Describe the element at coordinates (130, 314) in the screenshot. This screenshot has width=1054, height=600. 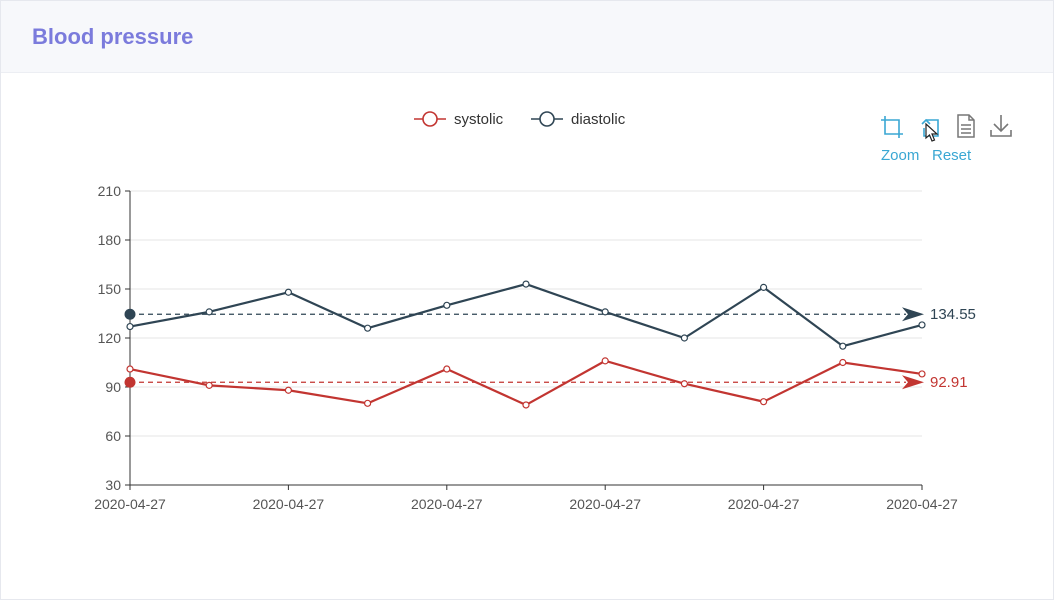
I see `mark-line-start-diastolic` at that location.